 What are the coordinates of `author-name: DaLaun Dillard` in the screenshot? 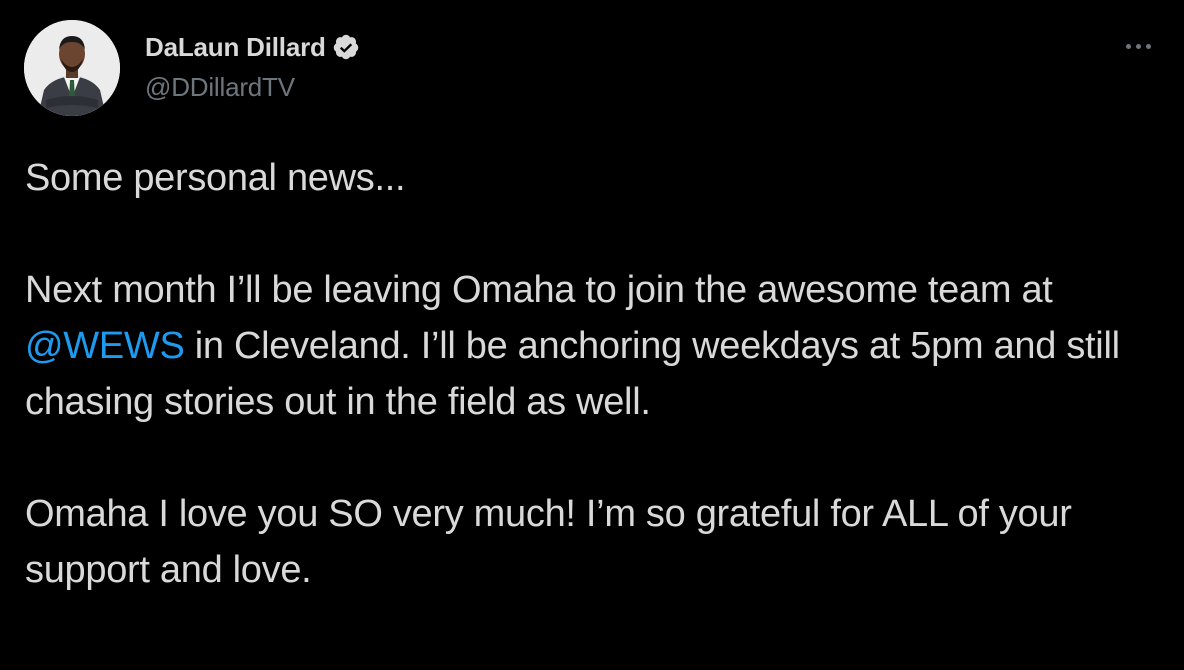 It's located at (235, 47).